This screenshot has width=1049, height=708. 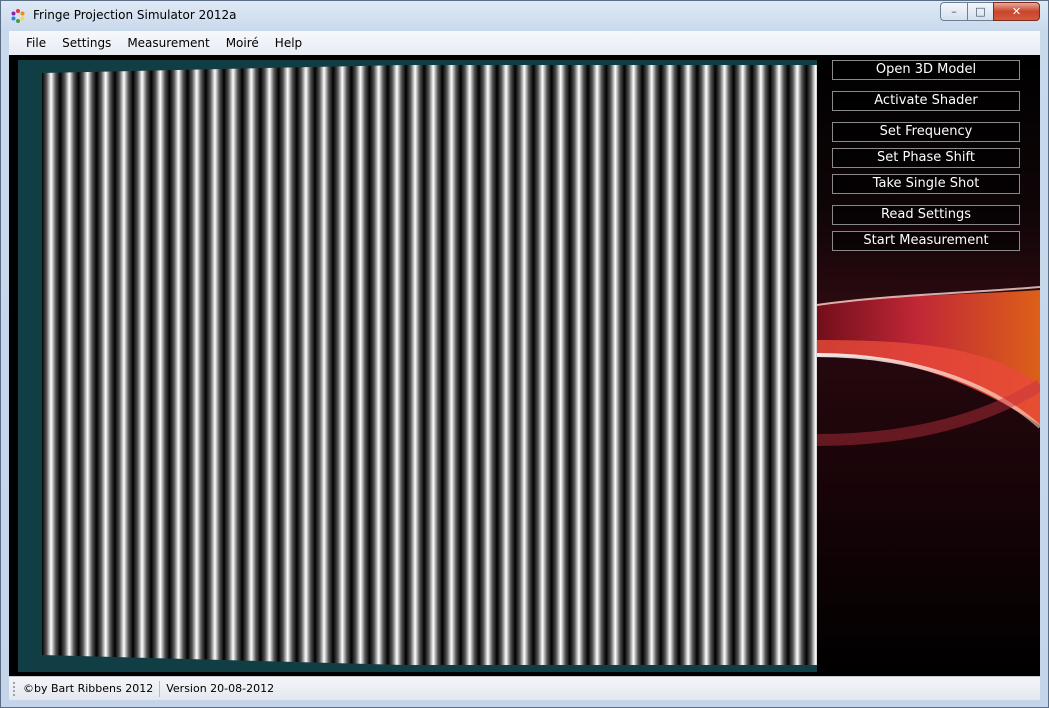 I want to click on minimize-button: –, so click(x=953, y=11).